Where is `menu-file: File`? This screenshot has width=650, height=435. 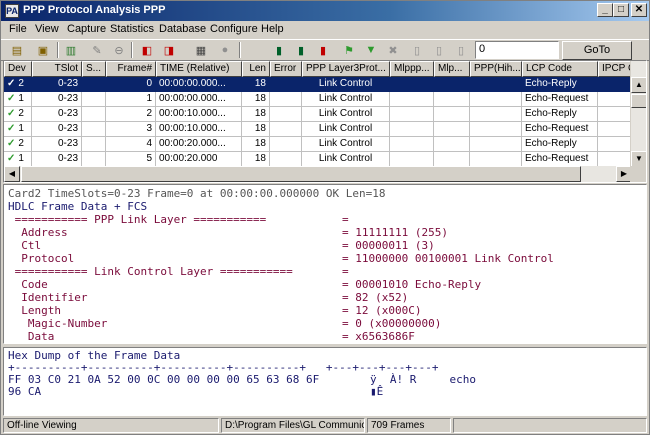
menu-file: File is located at coordinates (18, 29).